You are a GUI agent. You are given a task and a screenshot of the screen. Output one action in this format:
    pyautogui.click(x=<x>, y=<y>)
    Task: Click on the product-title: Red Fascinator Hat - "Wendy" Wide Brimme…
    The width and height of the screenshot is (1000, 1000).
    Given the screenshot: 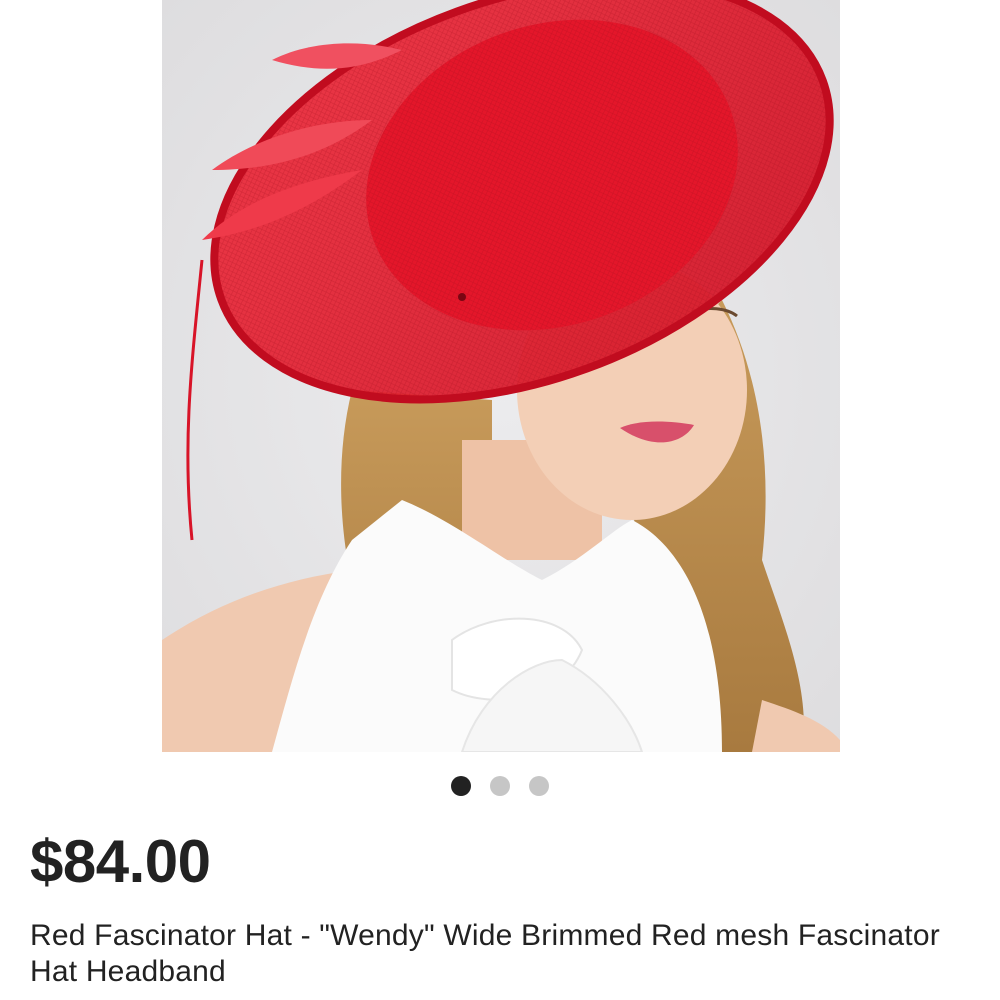 What is the action you would take?
    pyautogui.click(x=485, y=953)
    